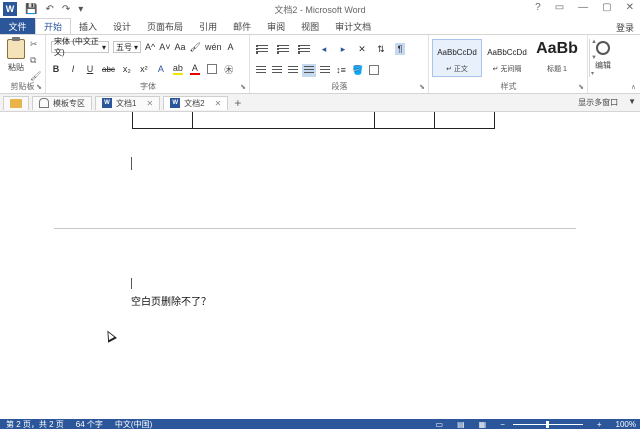 The width and height of the screenshot is (640, 429). What do you see at coordinates (175, 103) in the screenshot?
I see `word-doc-icon: W` at bounding box center [175, 103].